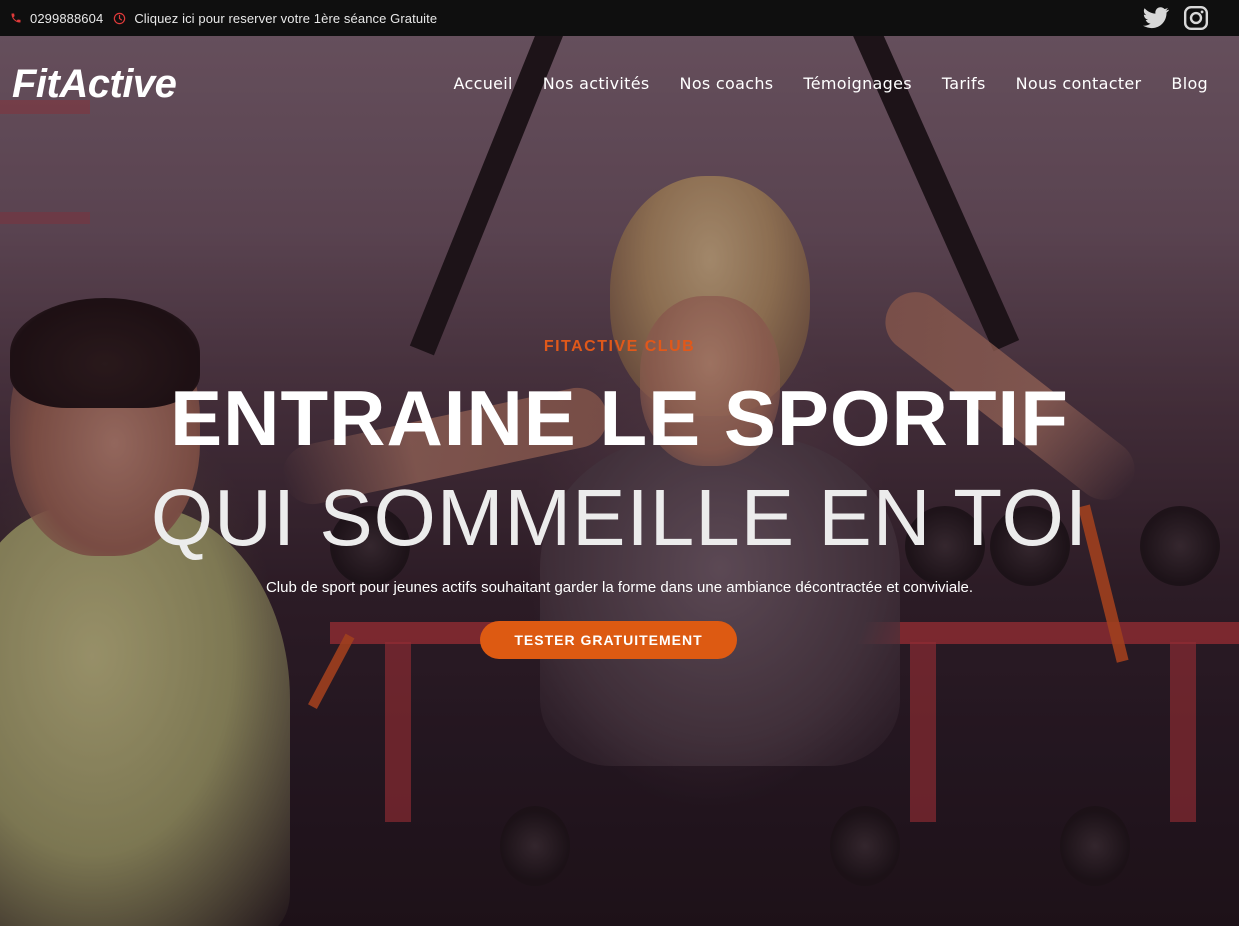  Describe the element at coordinates (619, 418) in the screenshot. I see `hero-headline-primary: ENTRAINE LE SPORTIF` at that location.